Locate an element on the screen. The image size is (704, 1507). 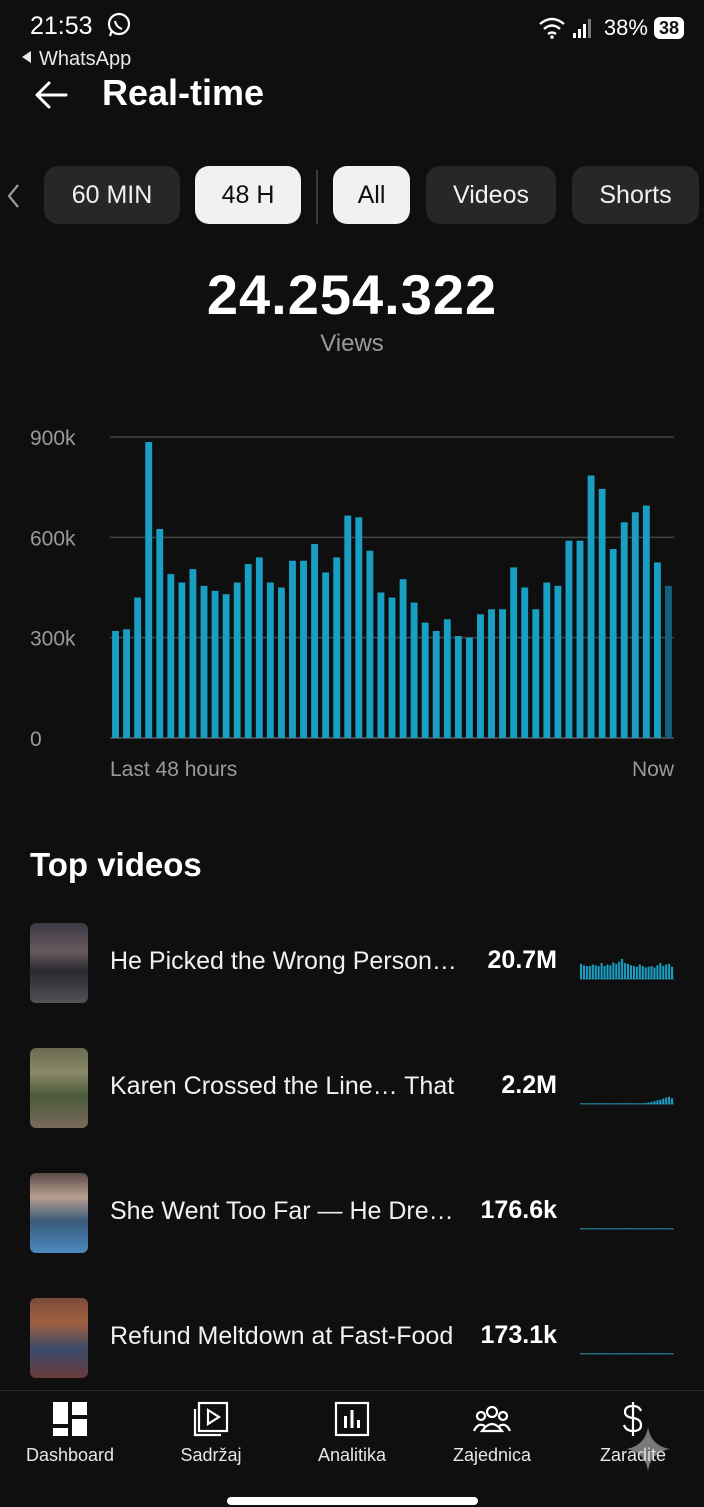
nav-analytics: Analitika is located at coordinates (352, 1436).